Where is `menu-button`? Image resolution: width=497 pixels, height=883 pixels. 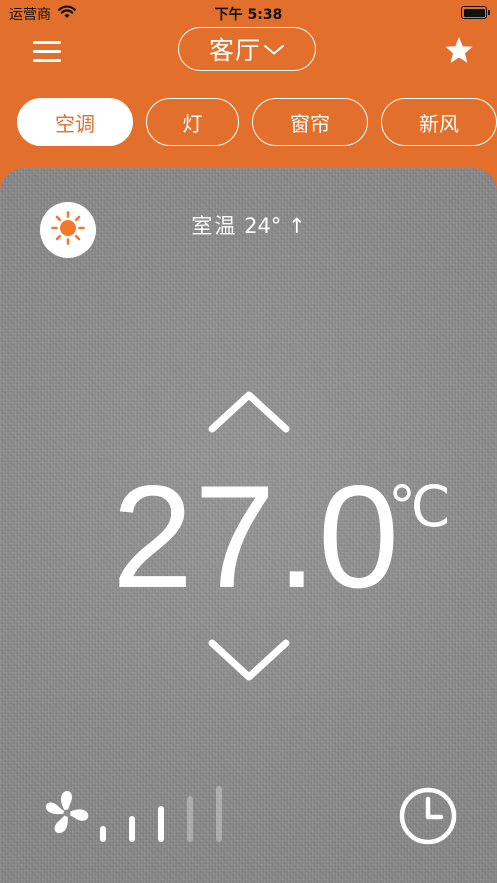
menu-button is located at coordinates (48, 50).